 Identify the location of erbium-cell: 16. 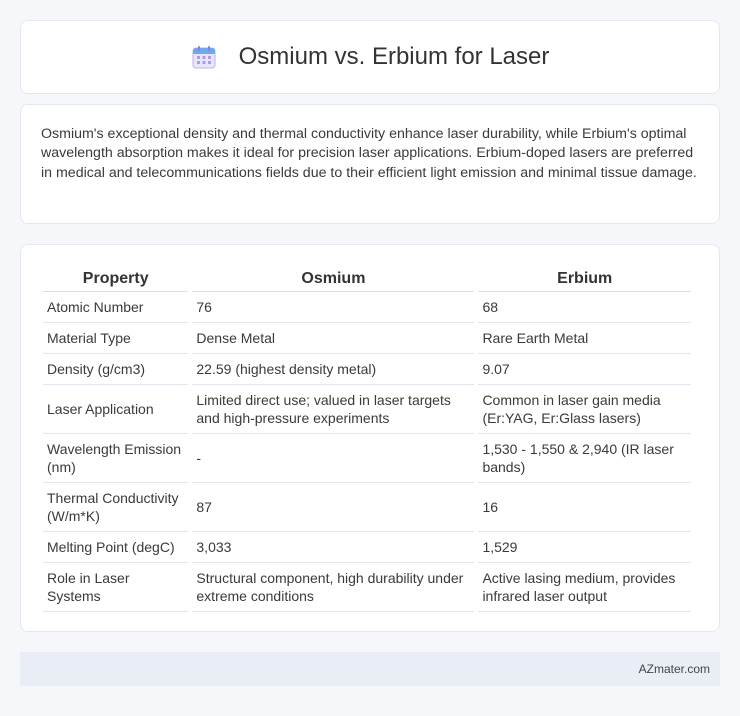
(584, 507).